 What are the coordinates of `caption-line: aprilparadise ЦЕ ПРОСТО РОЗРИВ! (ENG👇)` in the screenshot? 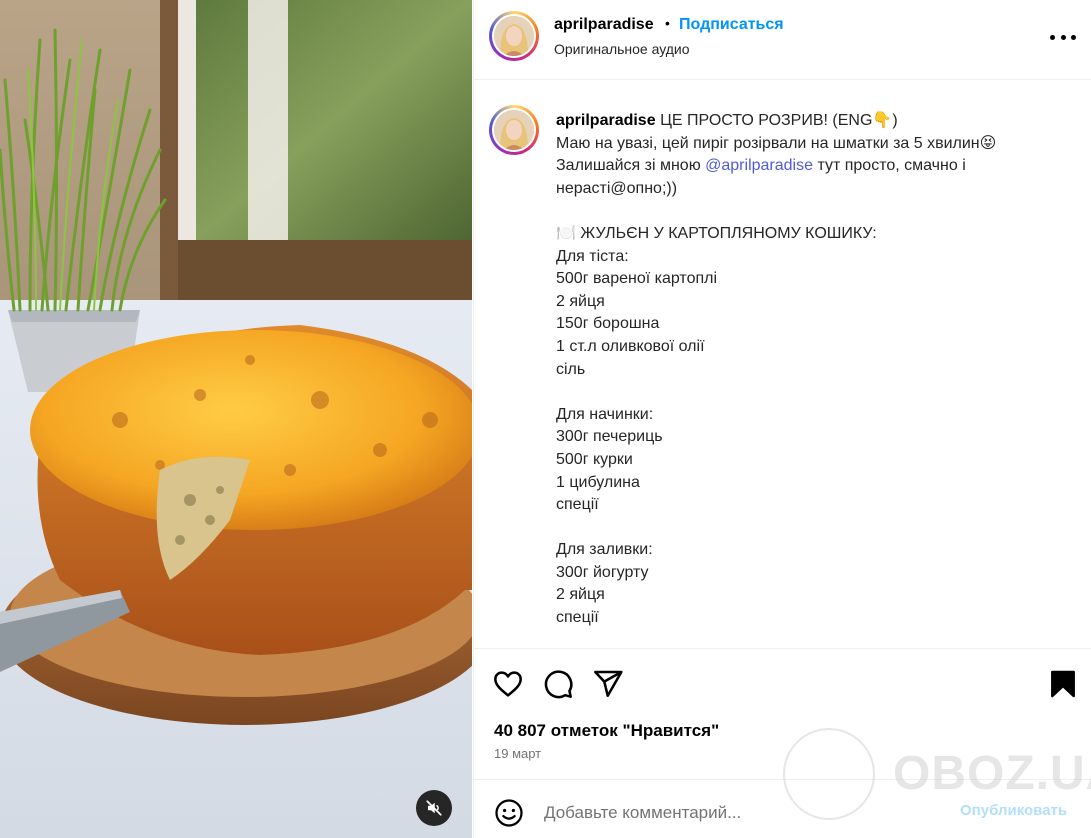 It's located at (813, 121).